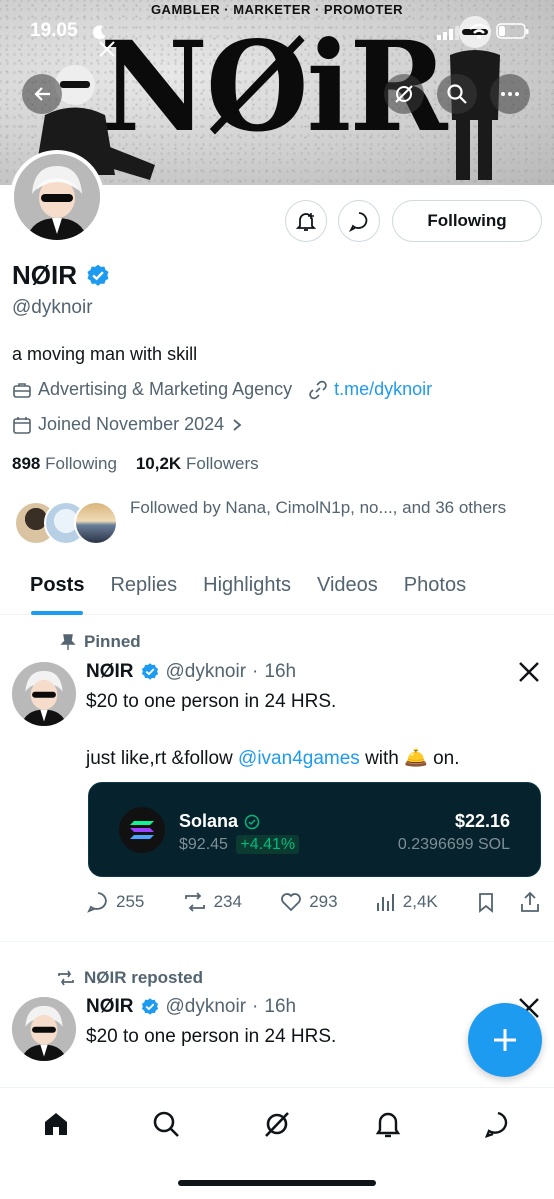 Image resolution: width=554 pixels, height=1199 pixels. Describe the element at coordinates (143, 978) in the screenshot. I see `repost-text: NØIR reposted` at that location.